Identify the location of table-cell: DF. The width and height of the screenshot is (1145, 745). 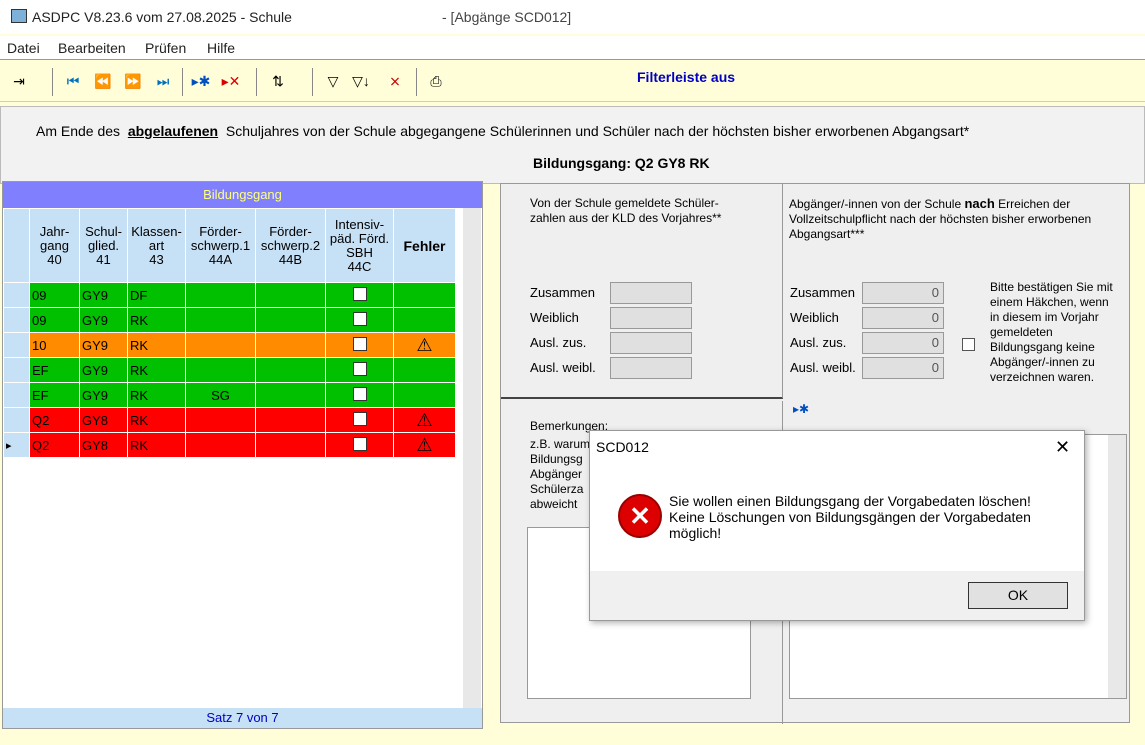
(156, 295).